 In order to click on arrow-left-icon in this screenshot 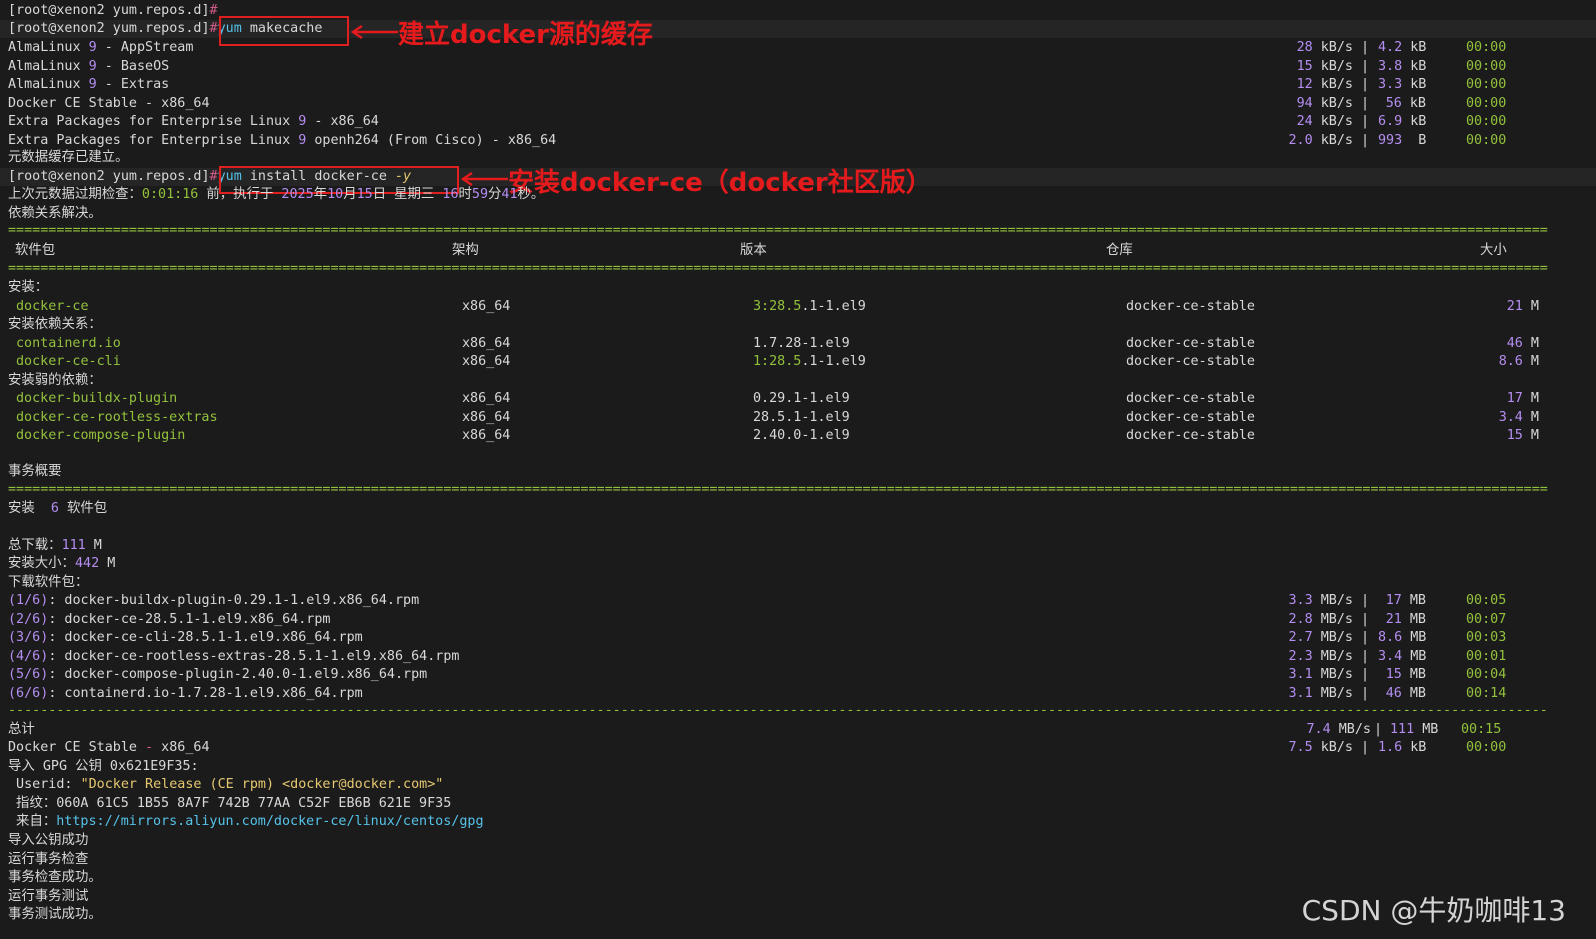, I will do `click(374, 32)`.